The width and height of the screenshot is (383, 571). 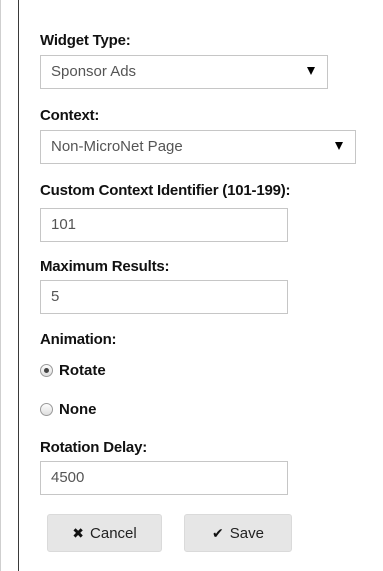 I want to click on rotation-delay-input: 4500, so click(x=164, y=478).